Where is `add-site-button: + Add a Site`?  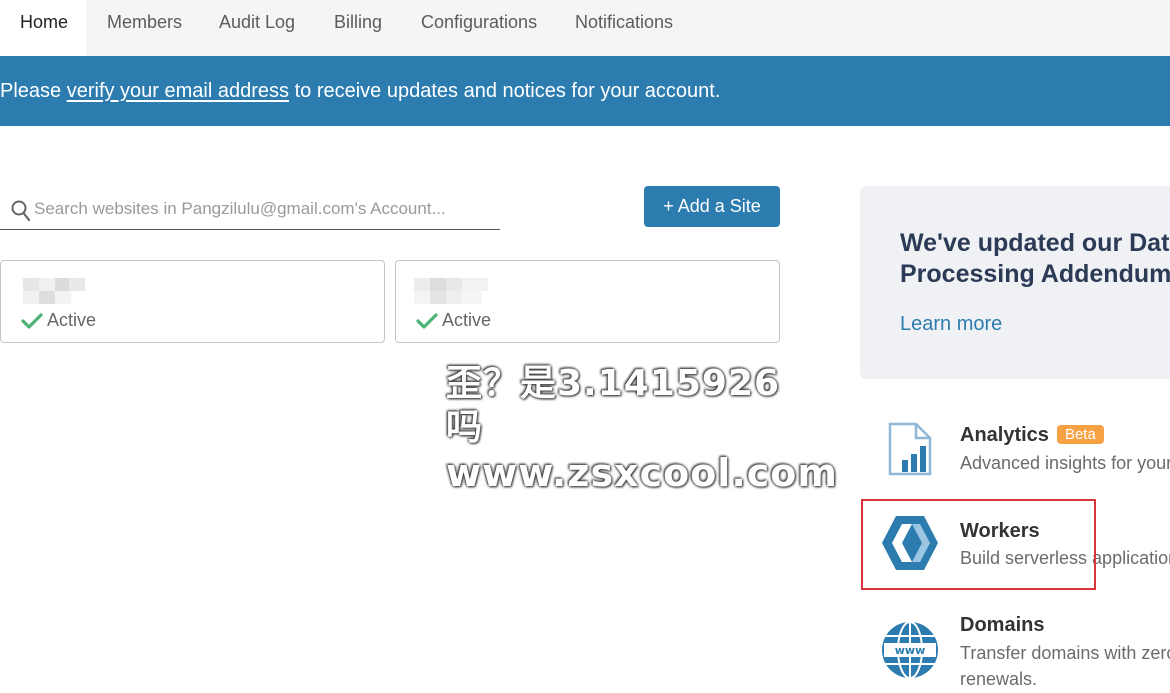
add-site-button: + Add a Site is located at coordinates (712, 206).